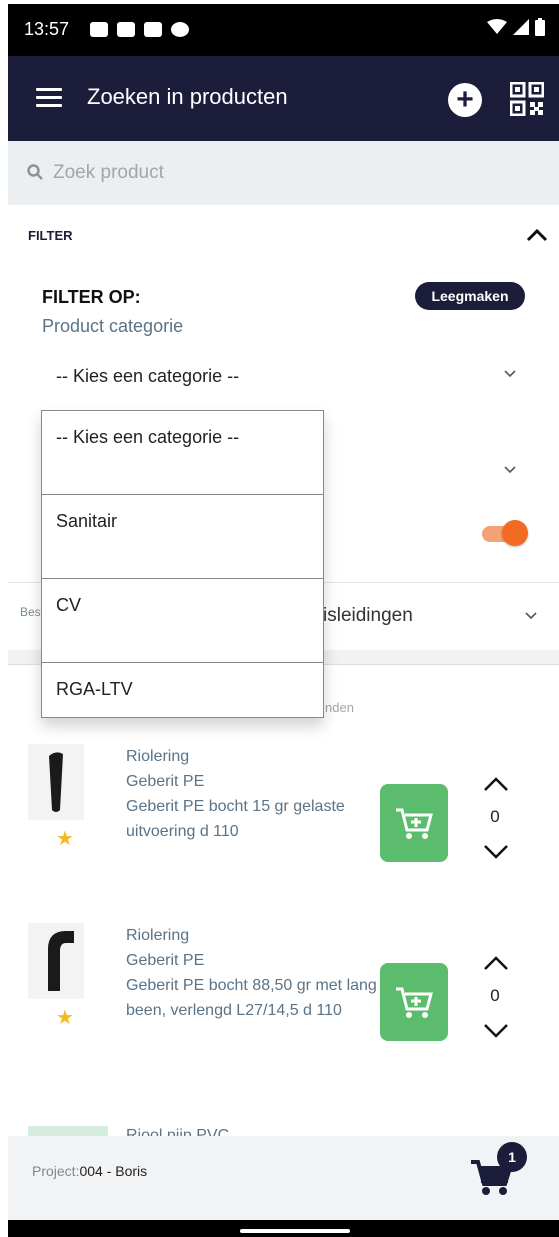  What do you see at coordinates (187, 96) in the screenshot?
I see `page-title: Zoeken in producten` at bounding box center [187, 96].